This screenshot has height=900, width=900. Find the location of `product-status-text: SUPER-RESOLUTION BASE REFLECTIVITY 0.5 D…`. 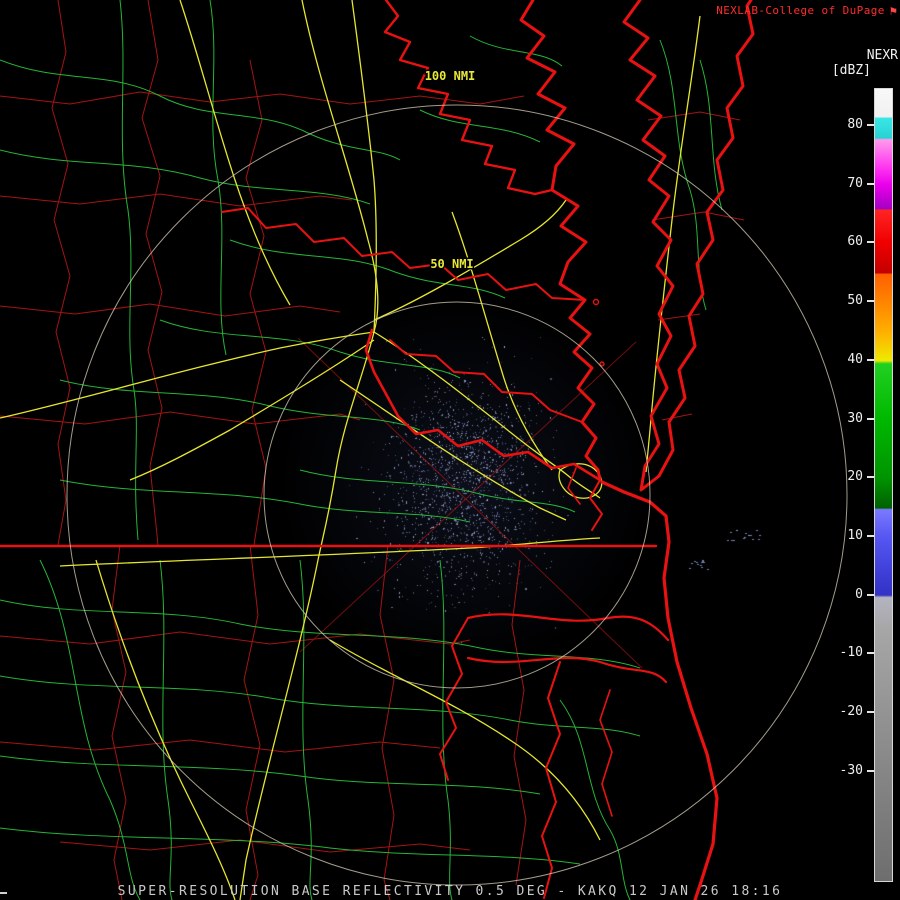

product-status-text: SUPER-RESOLUTION BASE REFLECTIVITY 0.5 D… is located at coordinates (450, 891).